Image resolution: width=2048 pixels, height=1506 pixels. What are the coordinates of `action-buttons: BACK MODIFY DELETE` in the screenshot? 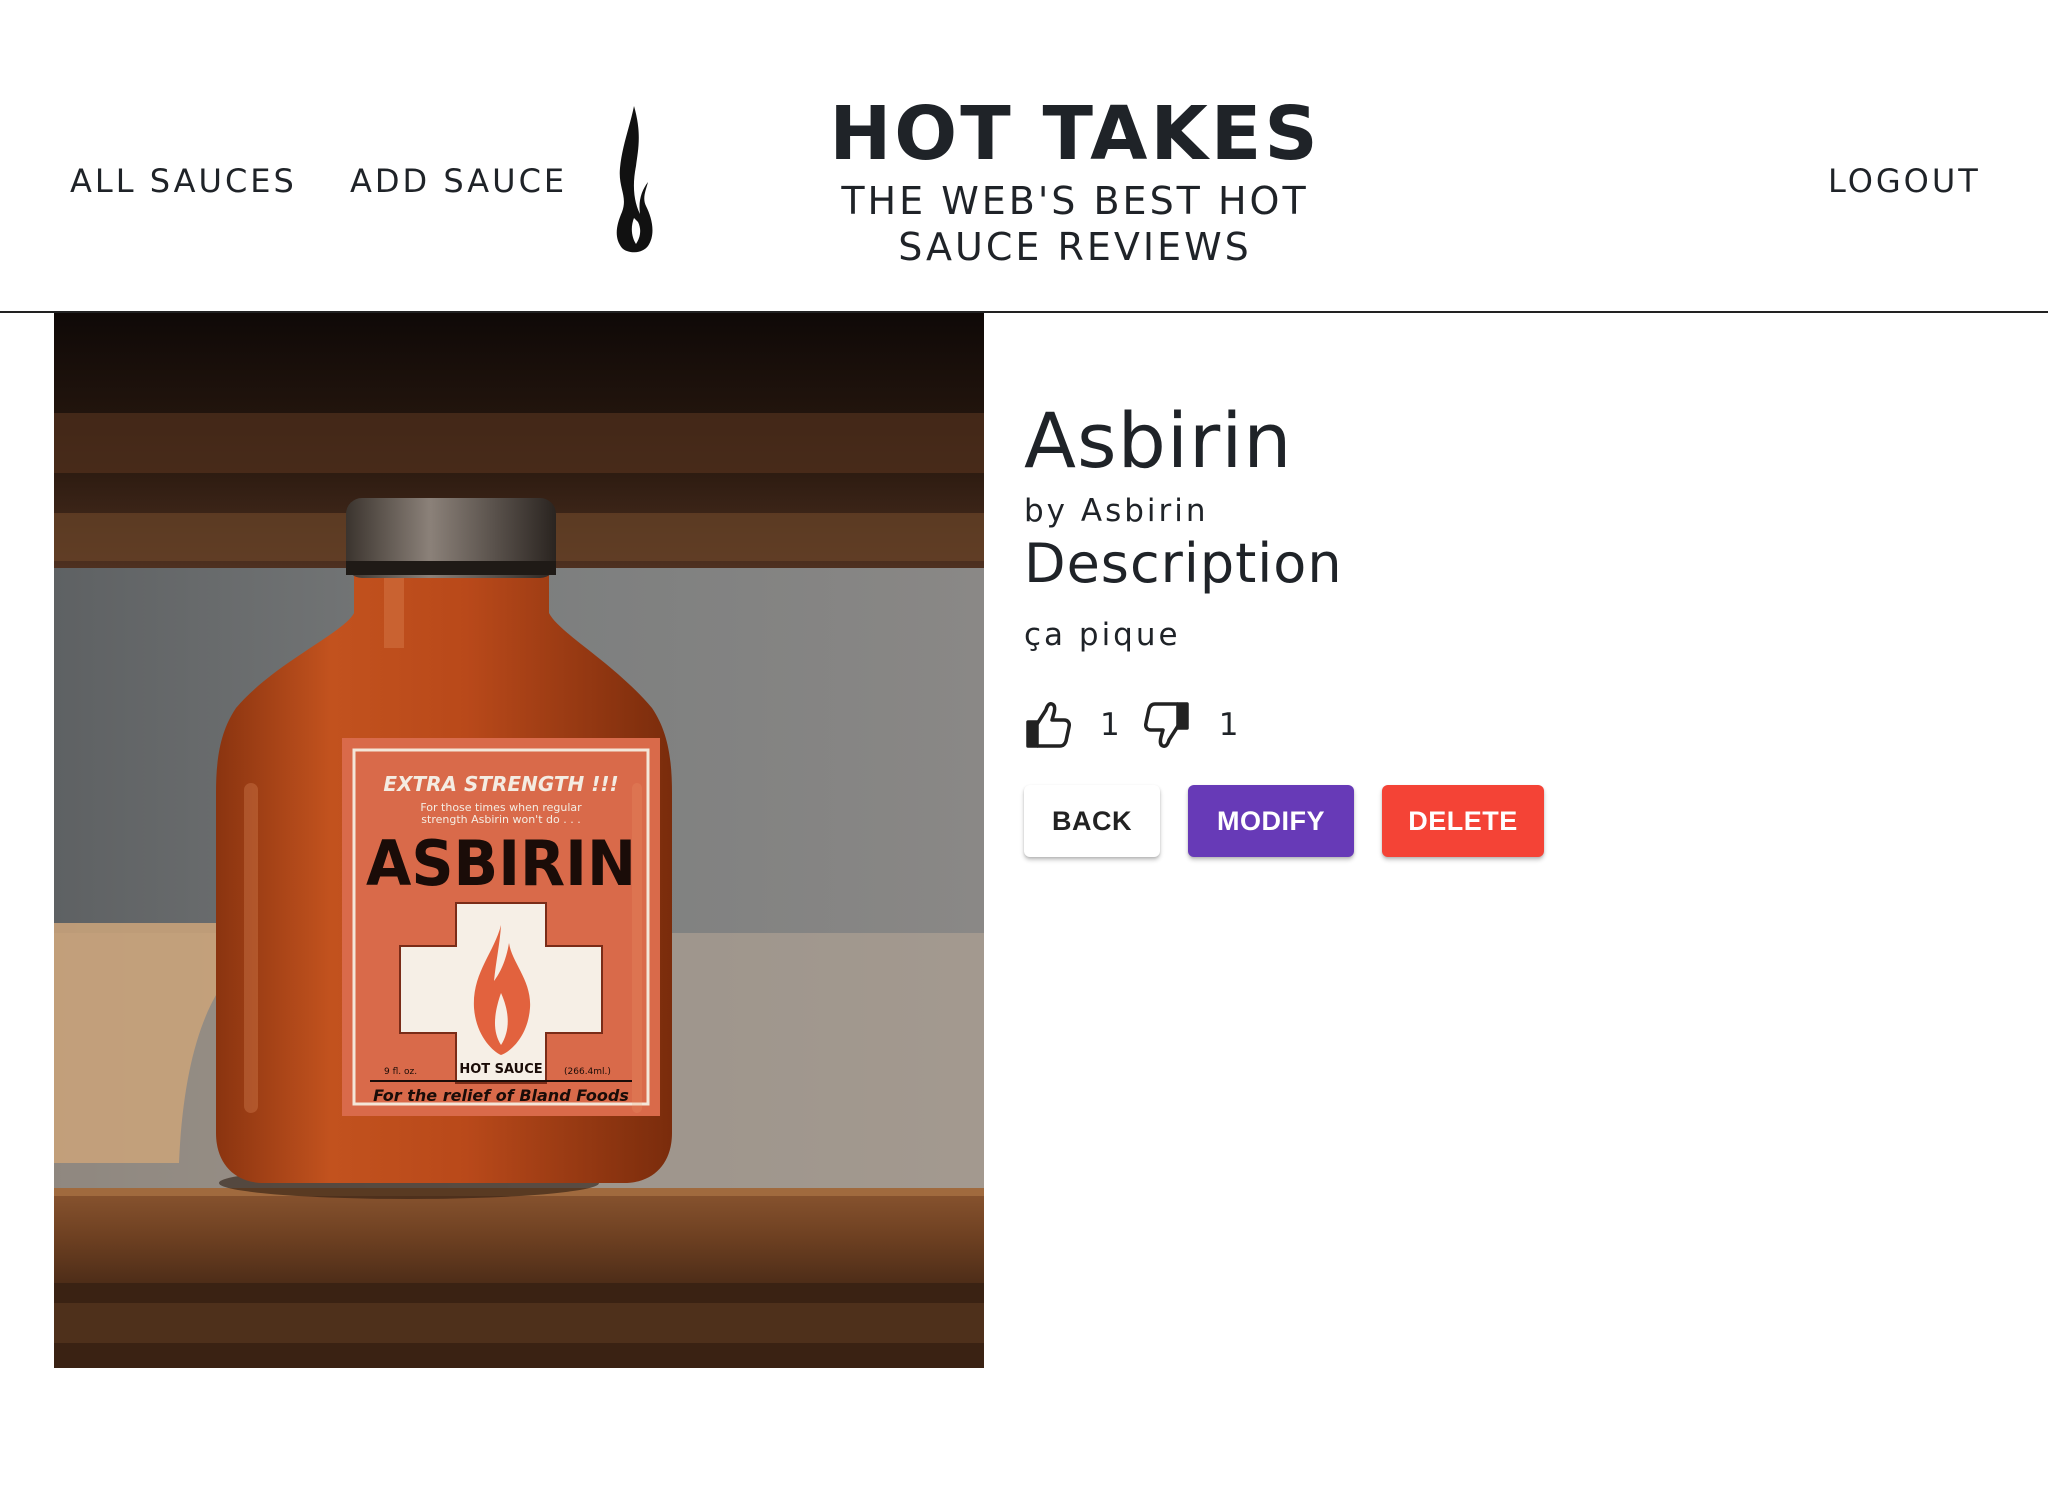 It's located at (1504, 821).